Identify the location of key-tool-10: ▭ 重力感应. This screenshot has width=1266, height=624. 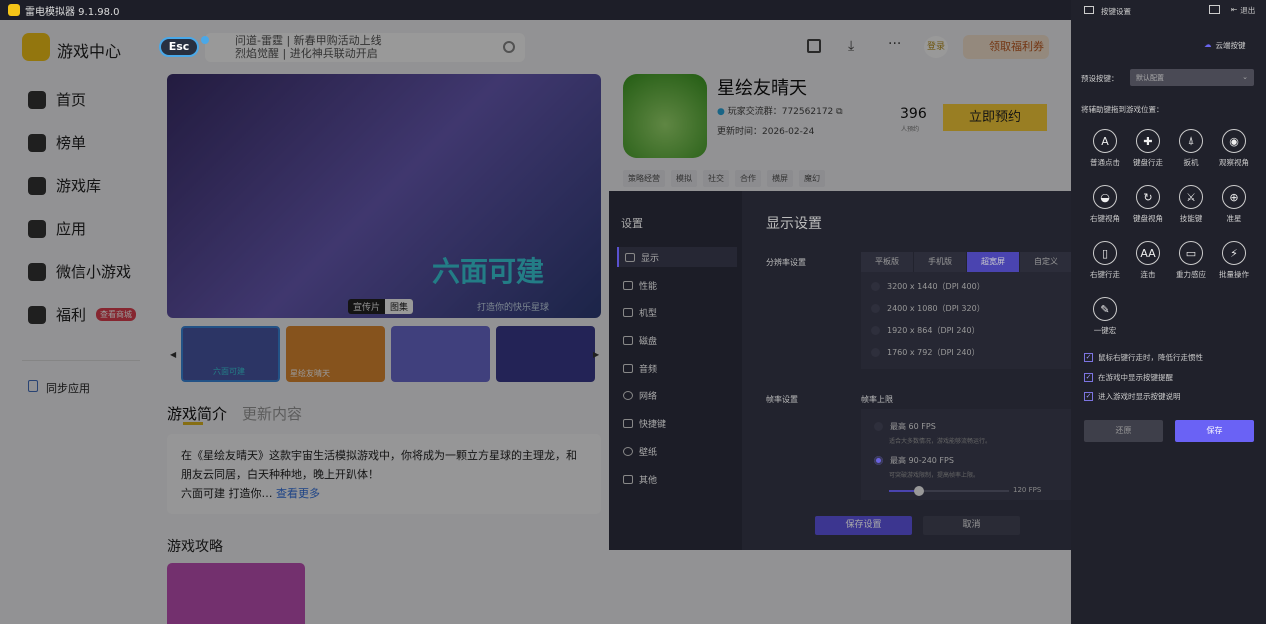
(1191, 260).